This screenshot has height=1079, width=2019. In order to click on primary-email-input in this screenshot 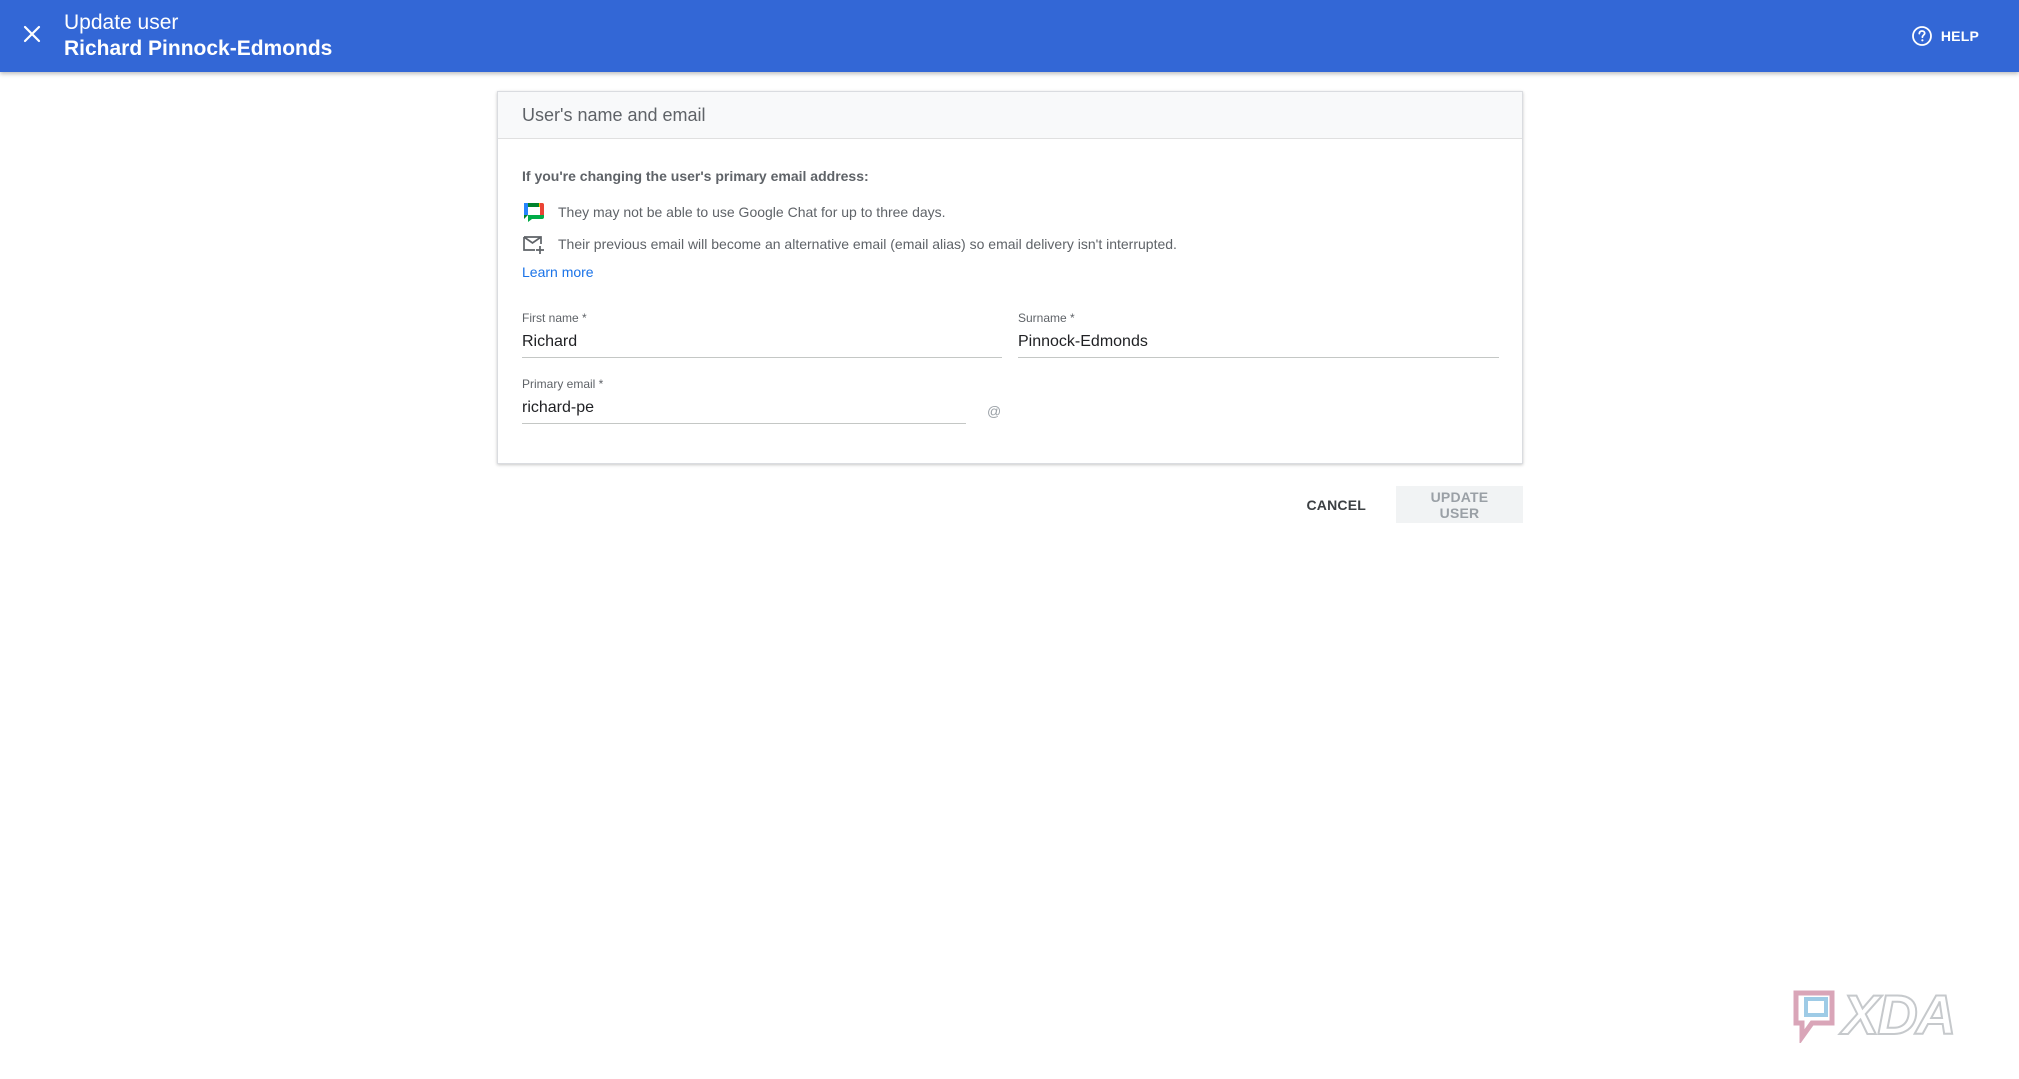, I will do `click(744, 407)`.